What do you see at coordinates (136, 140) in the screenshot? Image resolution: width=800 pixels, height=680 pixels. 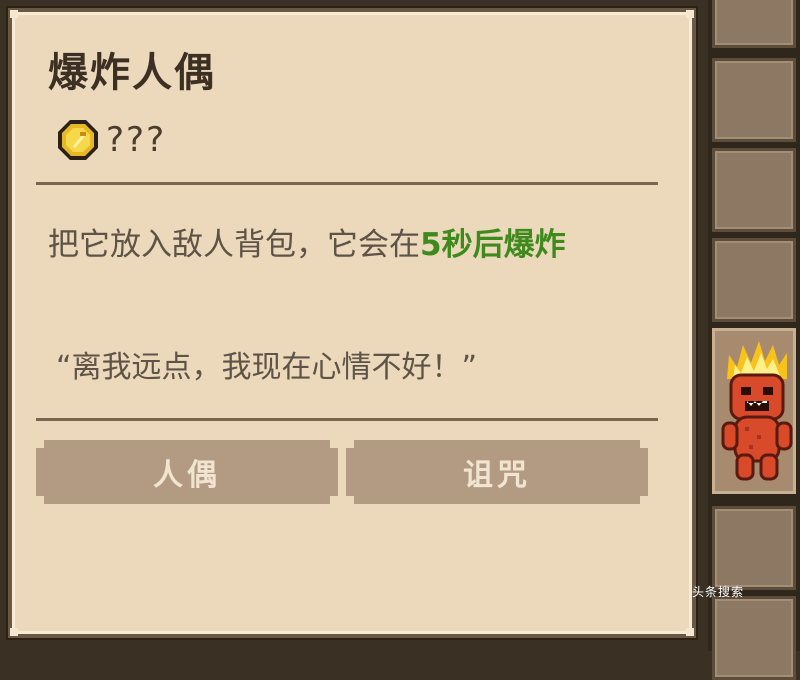 I see `item-price: ???` at bounding box center [136, 140].